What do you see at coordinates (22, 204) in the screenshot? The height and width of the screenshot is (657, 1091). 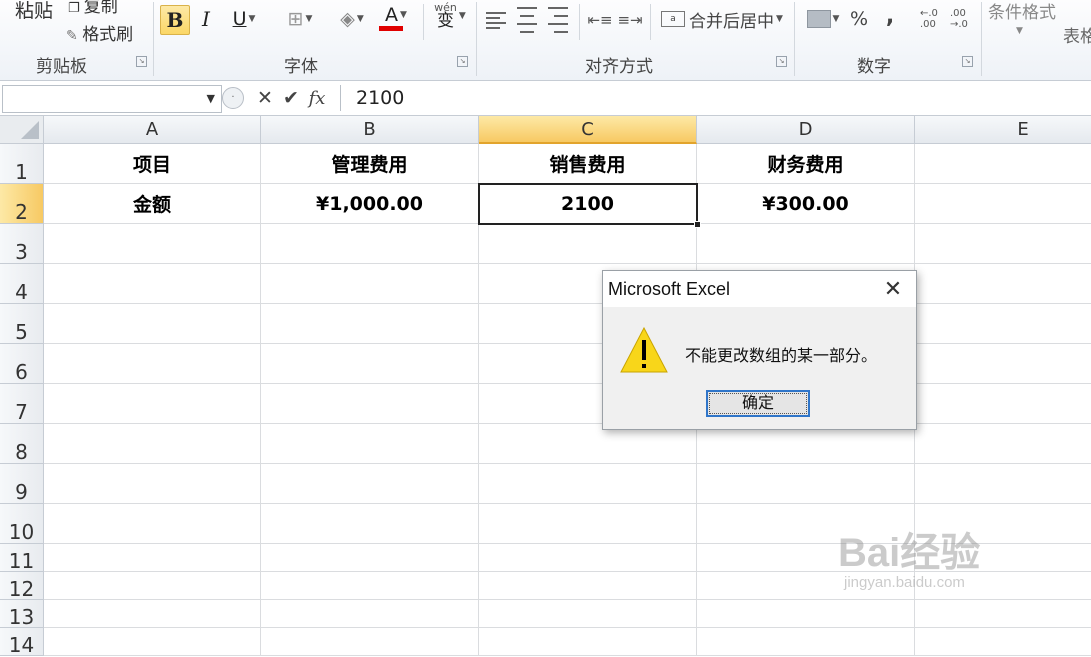 I see `row-header-2: 2` at bounding box center [22, 204].